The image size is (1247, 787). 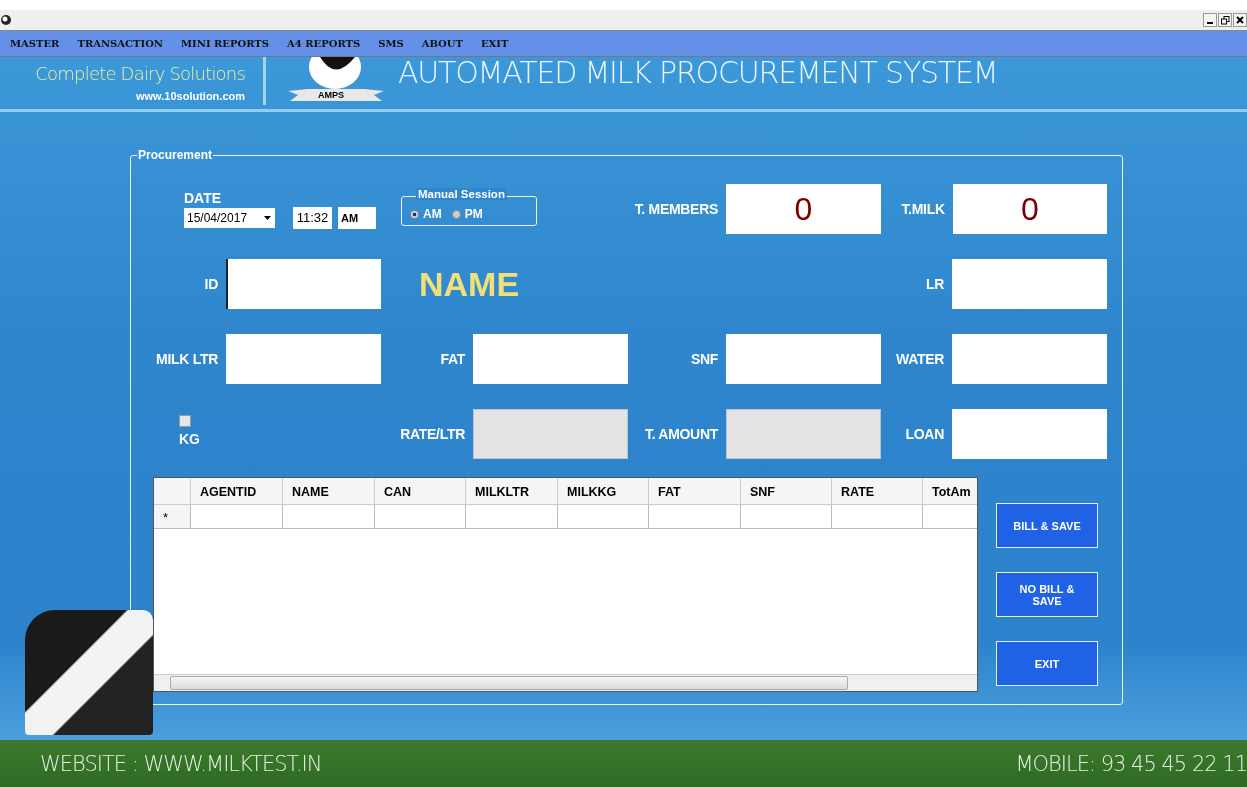 What do you see at coordinates (495, 43) in the screenshot?
I see `menu-item: EXIT` at bounding box center [495, 43].